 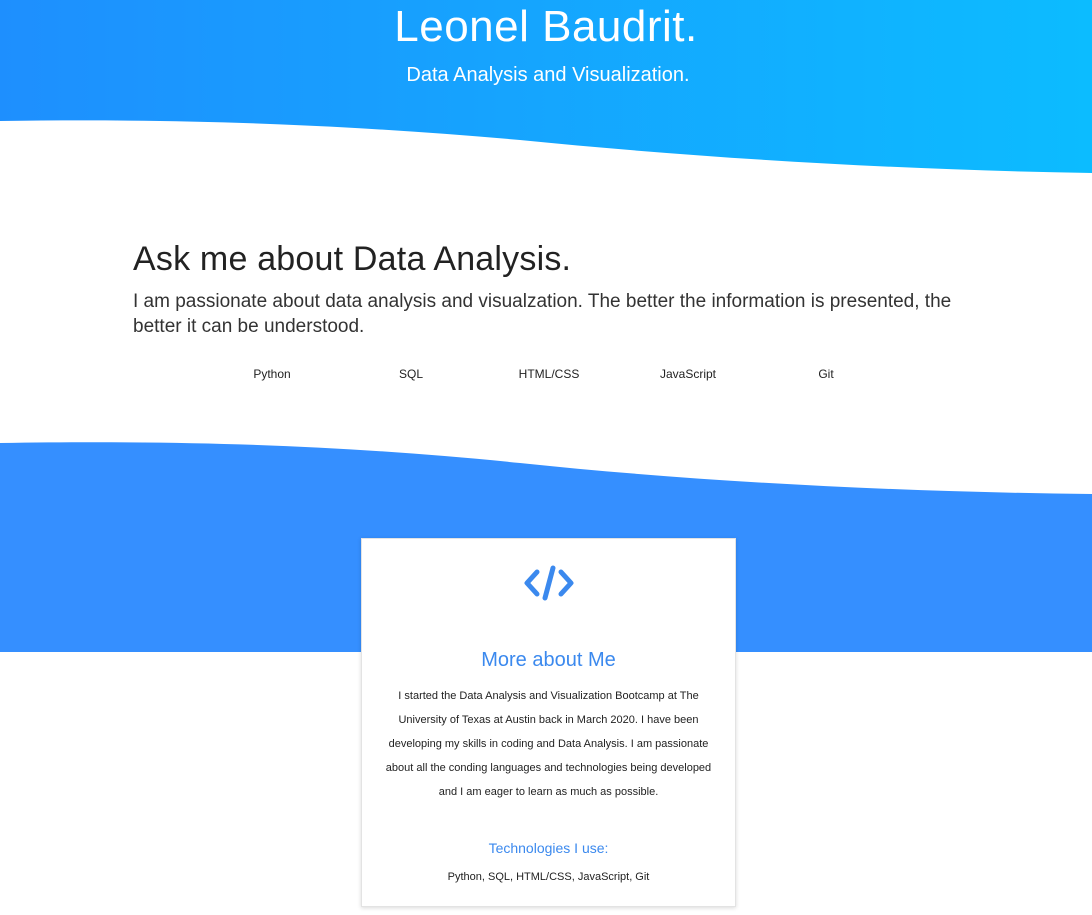 I want to click on skill-git: Git, so click(x=826, y=374).